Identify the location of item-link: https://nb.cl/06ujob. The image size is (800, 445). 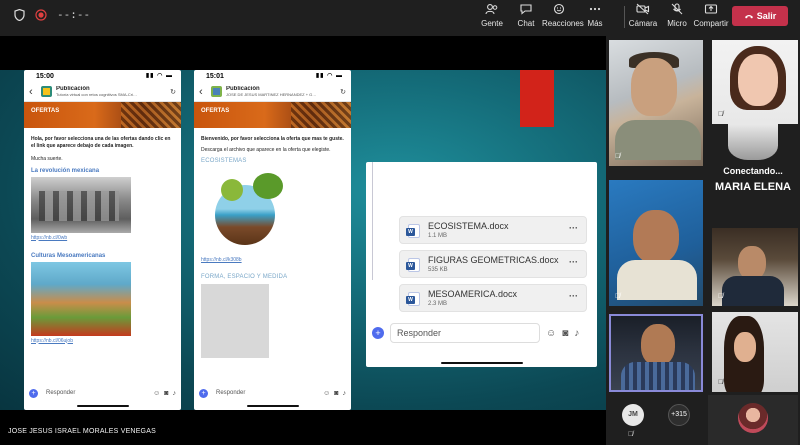
(102, 340).